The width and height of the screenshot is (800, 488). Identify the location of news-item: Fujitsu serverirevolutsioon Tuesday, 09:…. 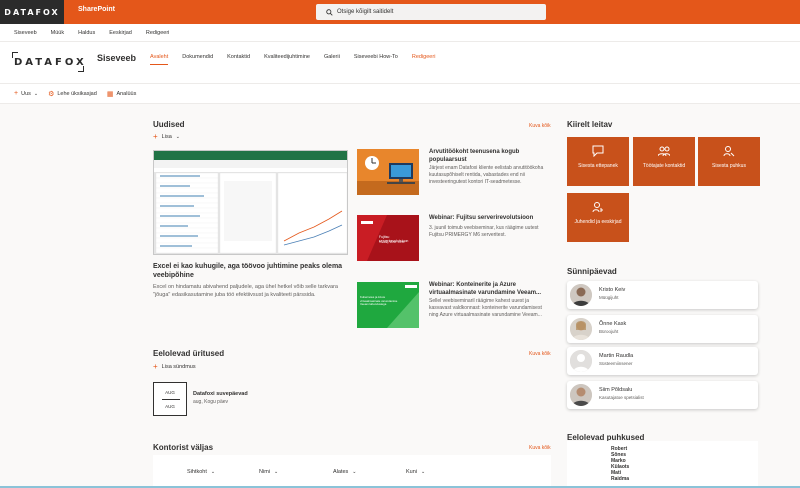
(454, 239).